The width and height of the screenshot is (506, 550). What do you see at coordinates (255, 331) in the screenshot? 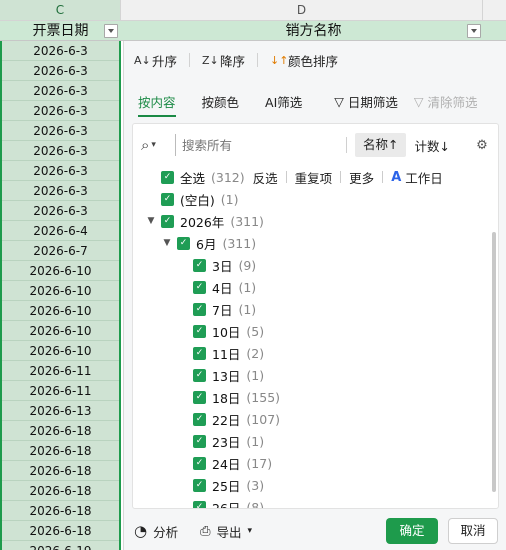
I see `day-count: (5)` at bounding box center [255, 331].